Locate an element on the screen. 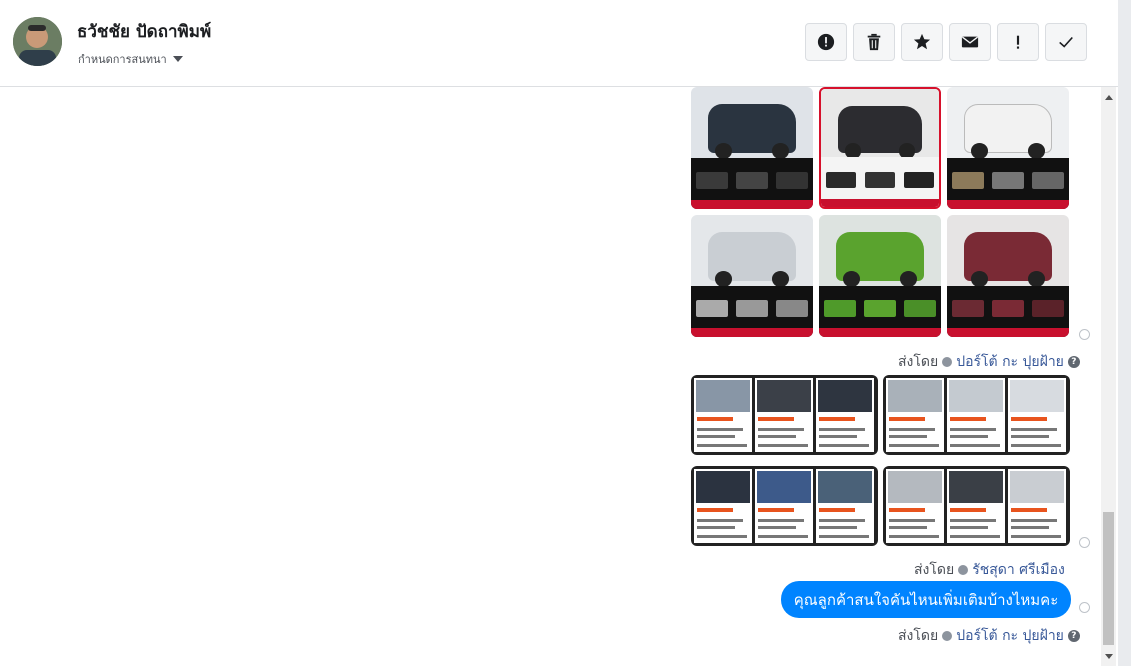 This screenshot has width=1131, height=666. message-bubble: คุณลูกค้าสนใจคันไหนเพิ่มเติมบ้างไหมคะ is located at coordinates (926, 599).